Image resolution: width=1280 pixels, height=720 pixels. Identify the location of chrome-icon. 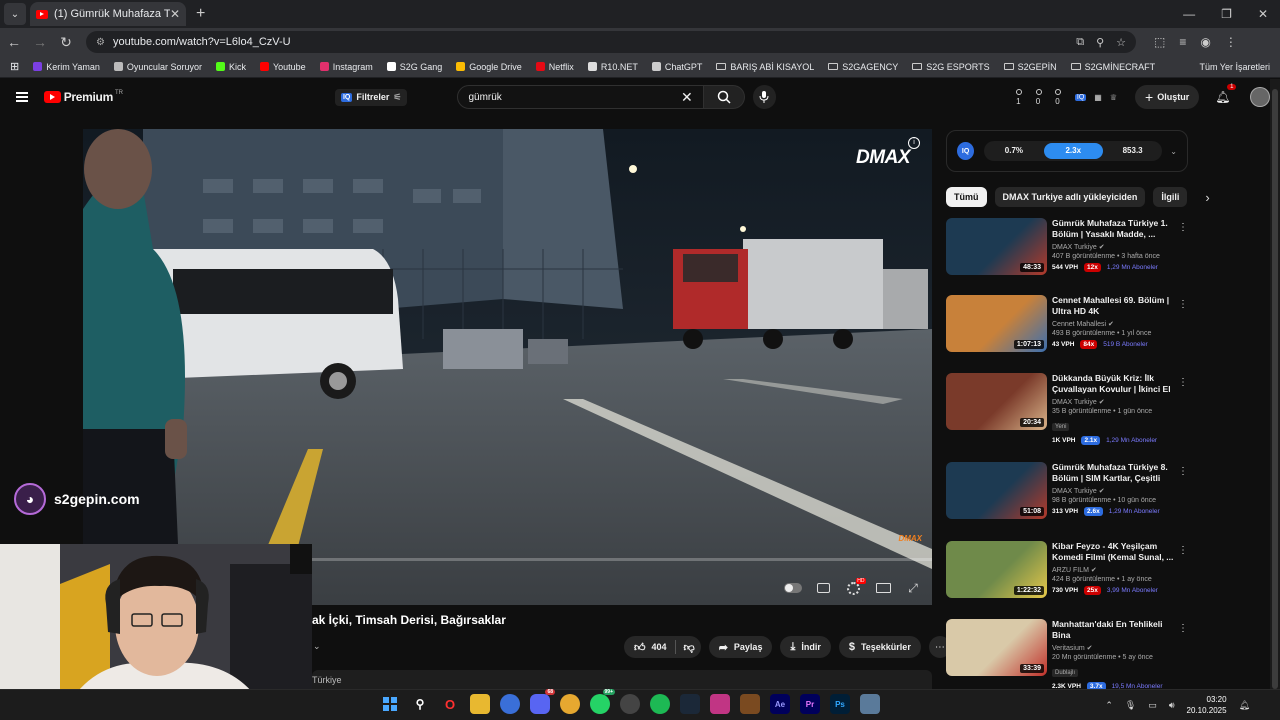
(510, 704).